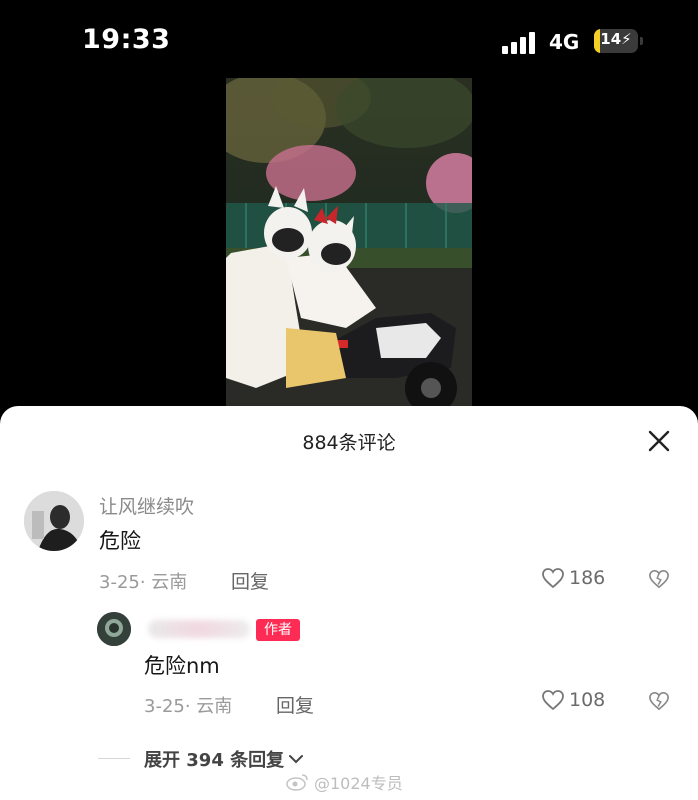 The height and width of the screenshot is (800, 698). What do you see at coordinates (587, 578) in the screenshot?
I see `like-count: 186` at bounding box center [587, 578].